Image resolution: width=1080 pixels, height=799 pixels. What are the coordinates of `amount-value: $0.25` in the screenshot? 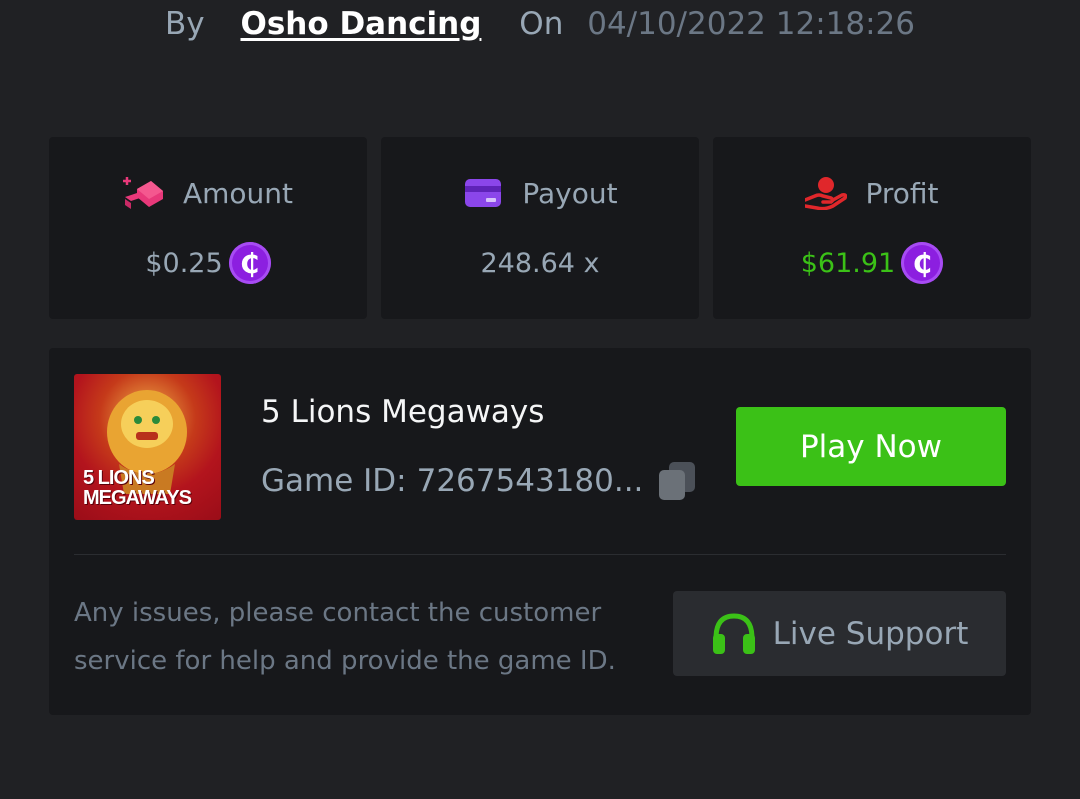 It's located at (184, 263).